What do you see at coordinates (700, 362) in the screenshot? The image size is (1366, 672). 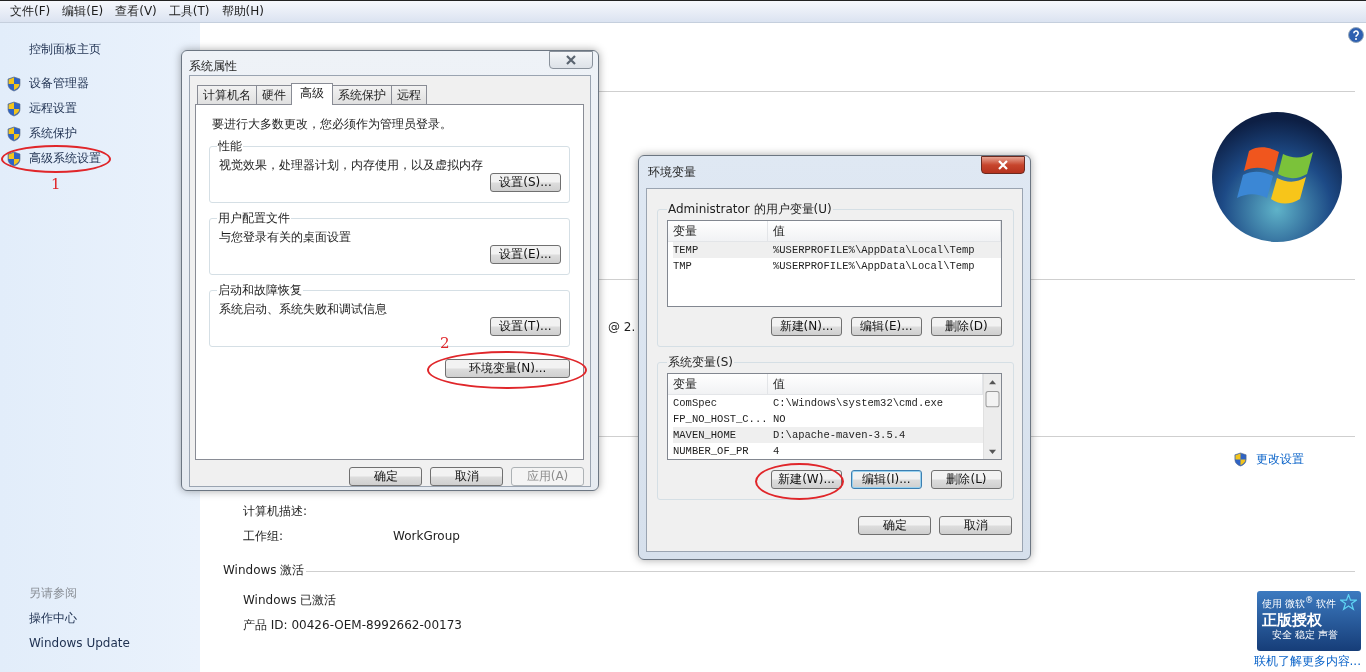 I see `group-title: 系统变量(S)` at bounding box center [700, 362].